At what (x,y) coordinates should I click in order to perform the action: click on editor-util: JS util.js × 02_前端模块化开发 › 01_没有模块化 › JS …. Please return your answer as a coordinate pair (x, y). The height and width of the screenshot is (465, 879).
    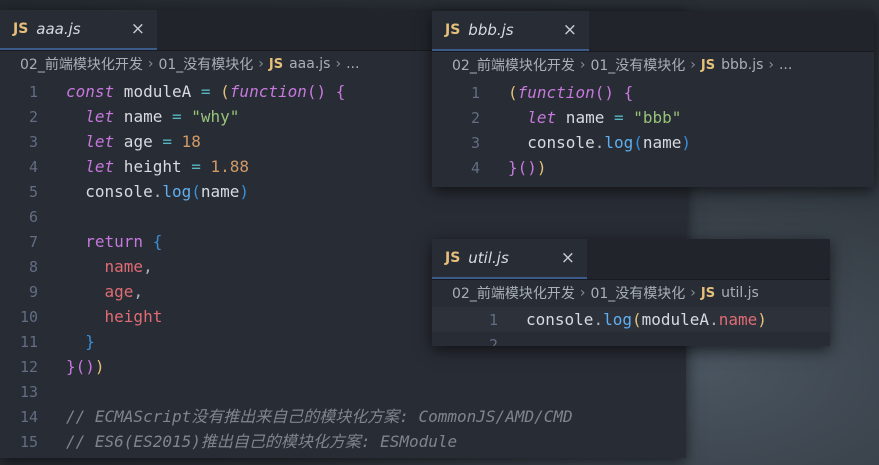
    Looking at the image, I should click on (631, 292).